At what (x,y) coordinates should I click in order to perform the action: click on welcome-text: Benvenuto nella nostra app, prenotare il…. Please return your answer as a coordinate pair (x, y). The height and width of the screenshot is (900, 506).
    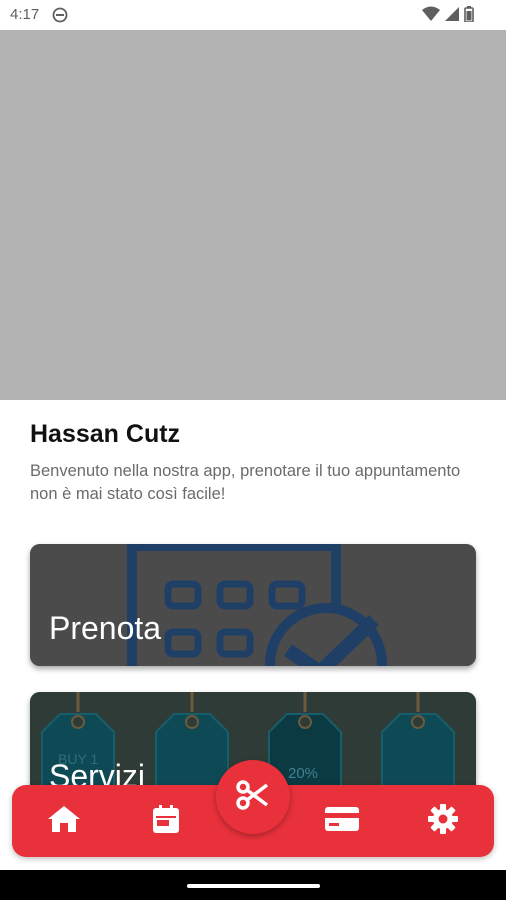
    Looking at the image, I should click on (245, 482).